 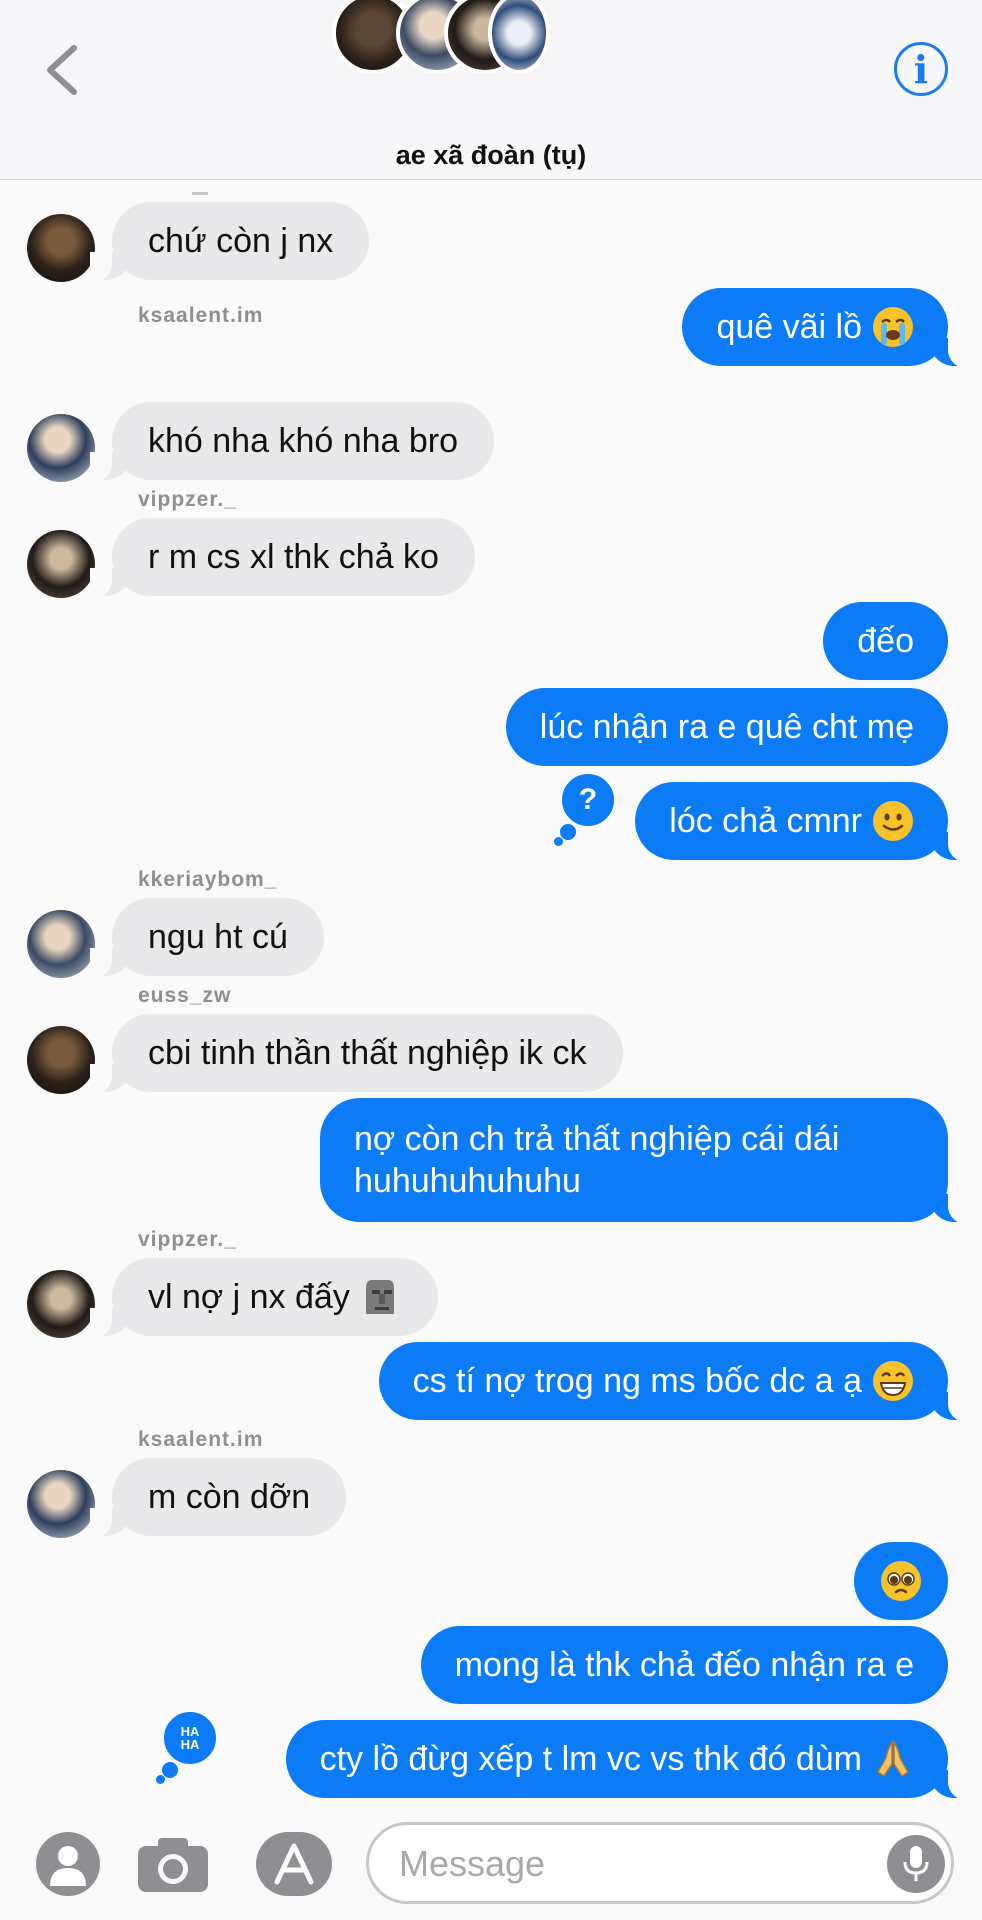 I want to click on message-bubble-incoming: m còn dỡn, so click(x=218, y=1498).